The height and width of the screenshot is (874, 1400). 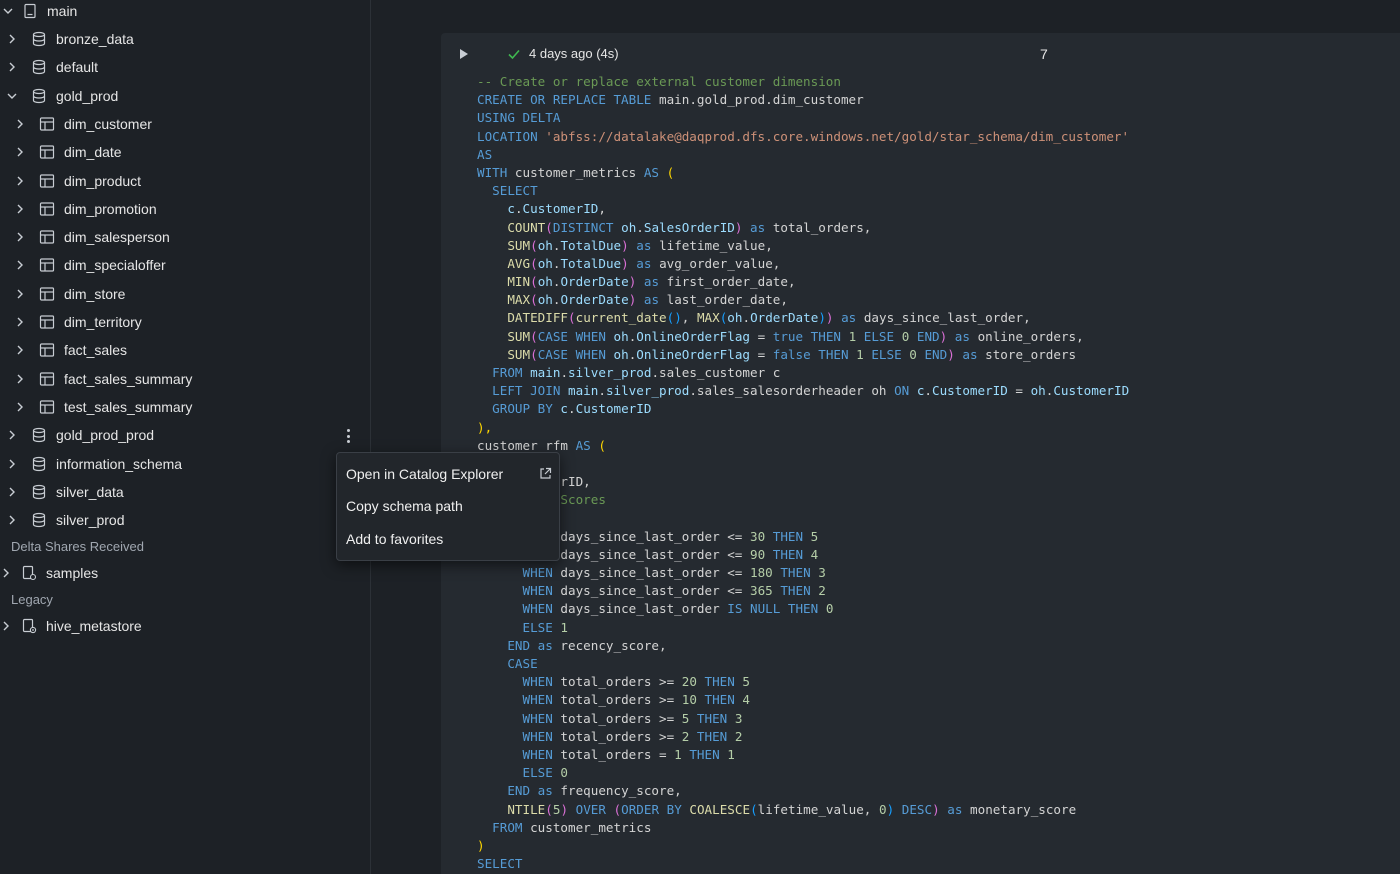 What do you see at coordinates (591, 245) in the screenshot?
I see `code-token: TotalDue` at bounding box center [591, 245].